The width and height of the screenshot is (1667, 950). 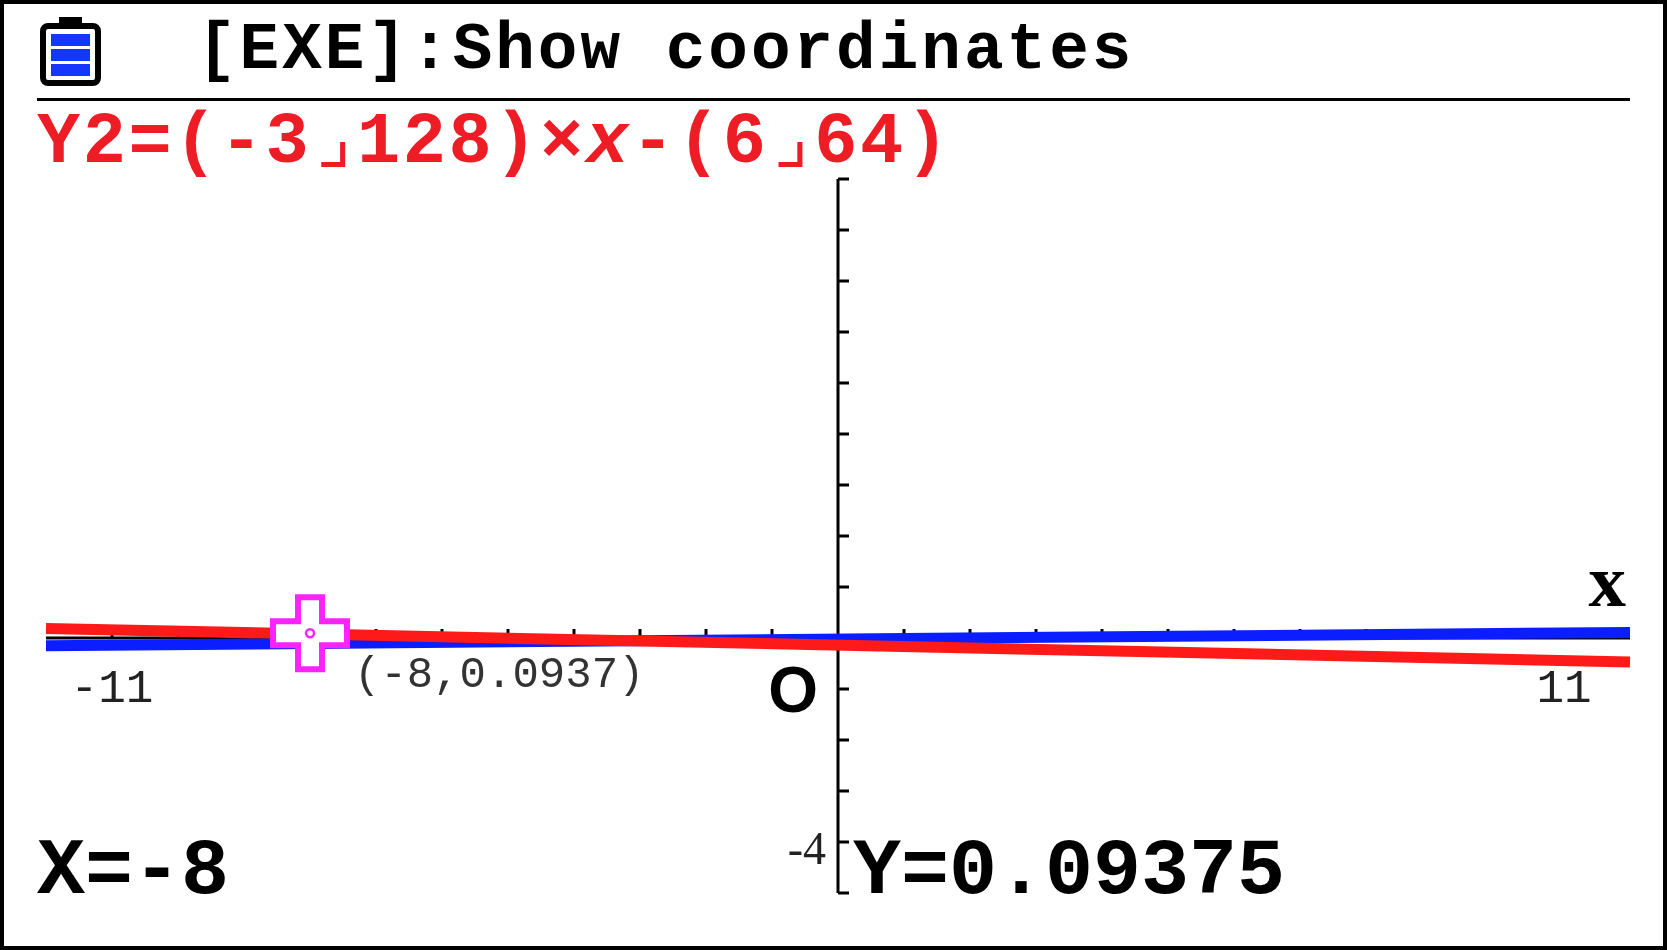 I want to click on battery-icon, so click(x=70, y=51).